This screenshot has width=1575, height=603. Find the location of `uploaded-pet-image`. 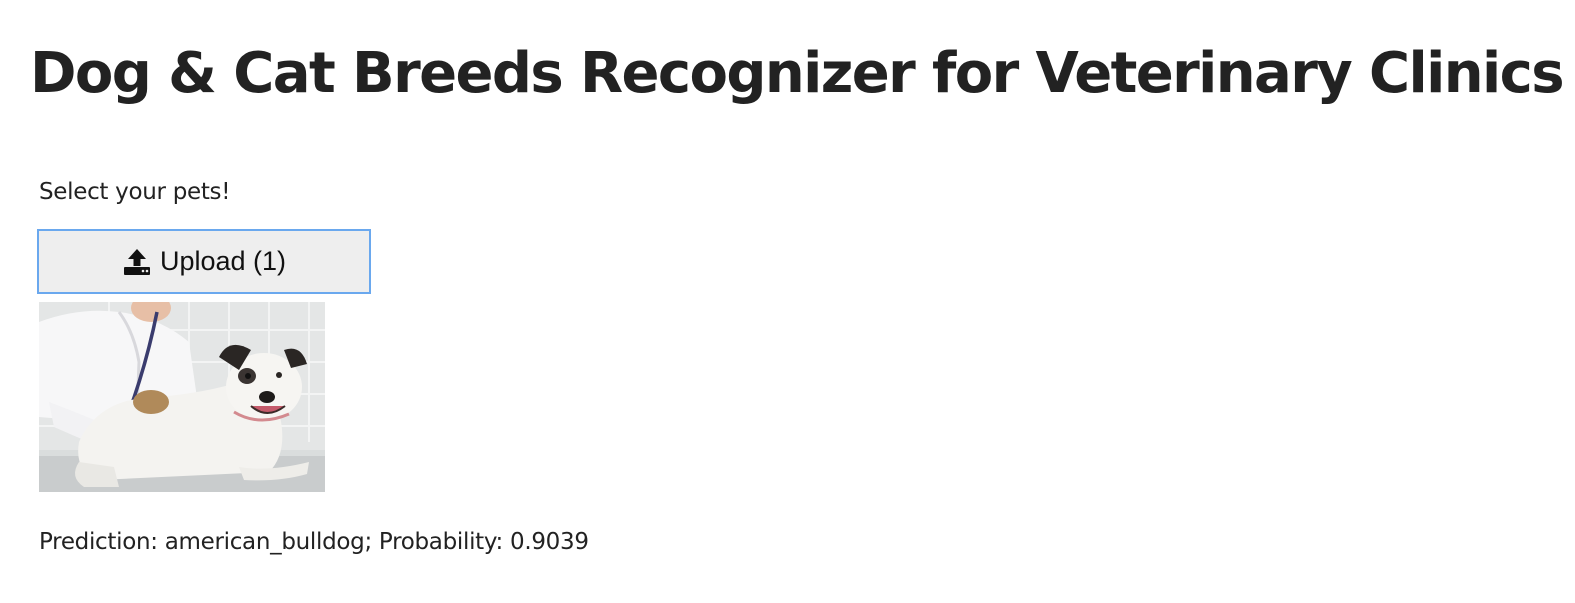

uploaded-pet-image is located at coordinates (182, 397).